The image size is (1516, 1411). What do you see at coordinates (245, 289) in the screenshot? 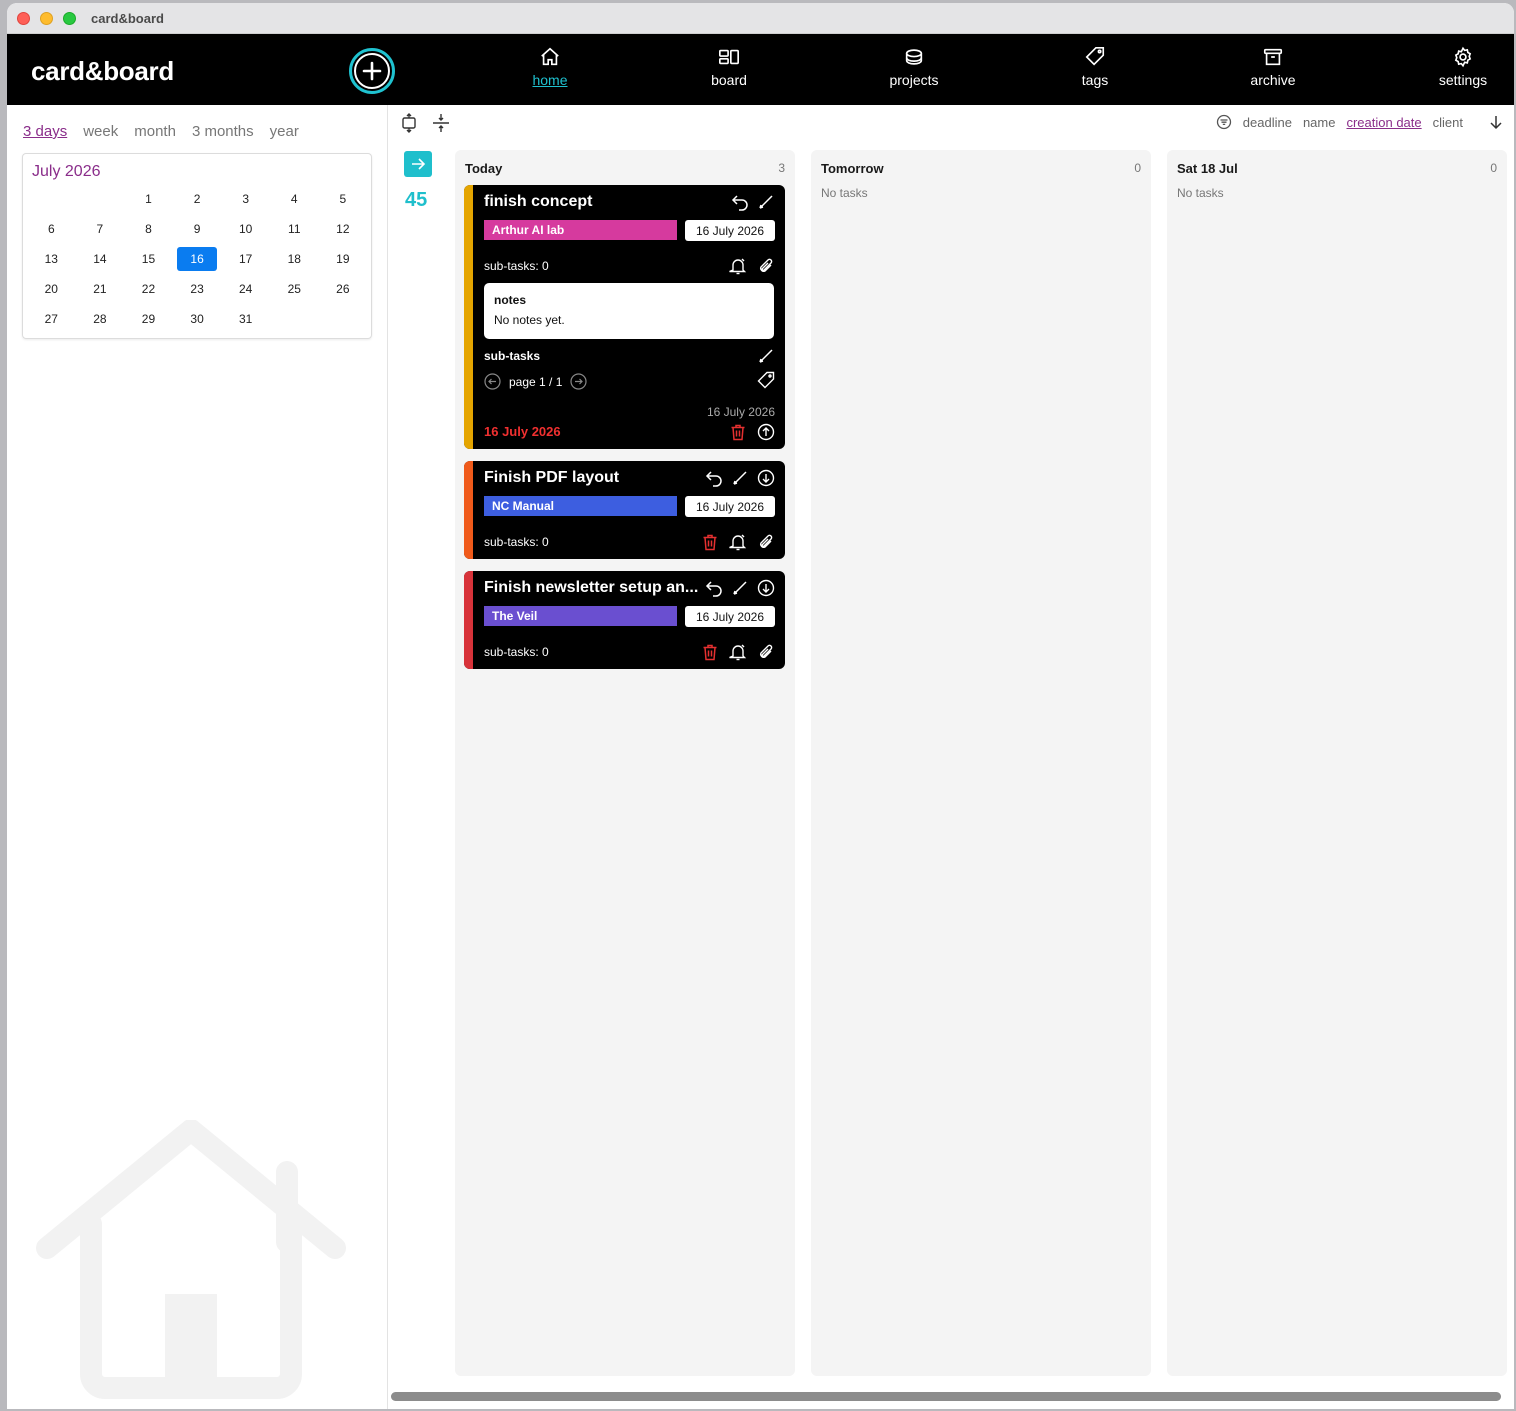
I see `calendar-day: 24` at bounding box center [245, 289].